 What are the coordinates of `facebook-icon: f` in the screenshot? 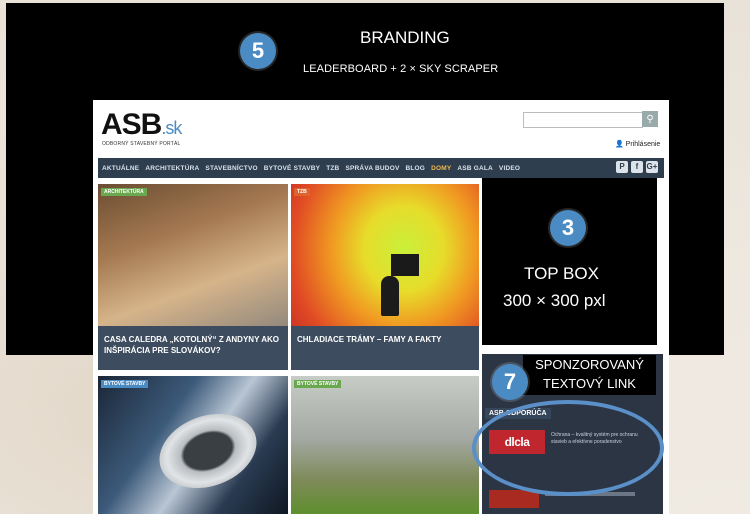 It's located at (637, 167).